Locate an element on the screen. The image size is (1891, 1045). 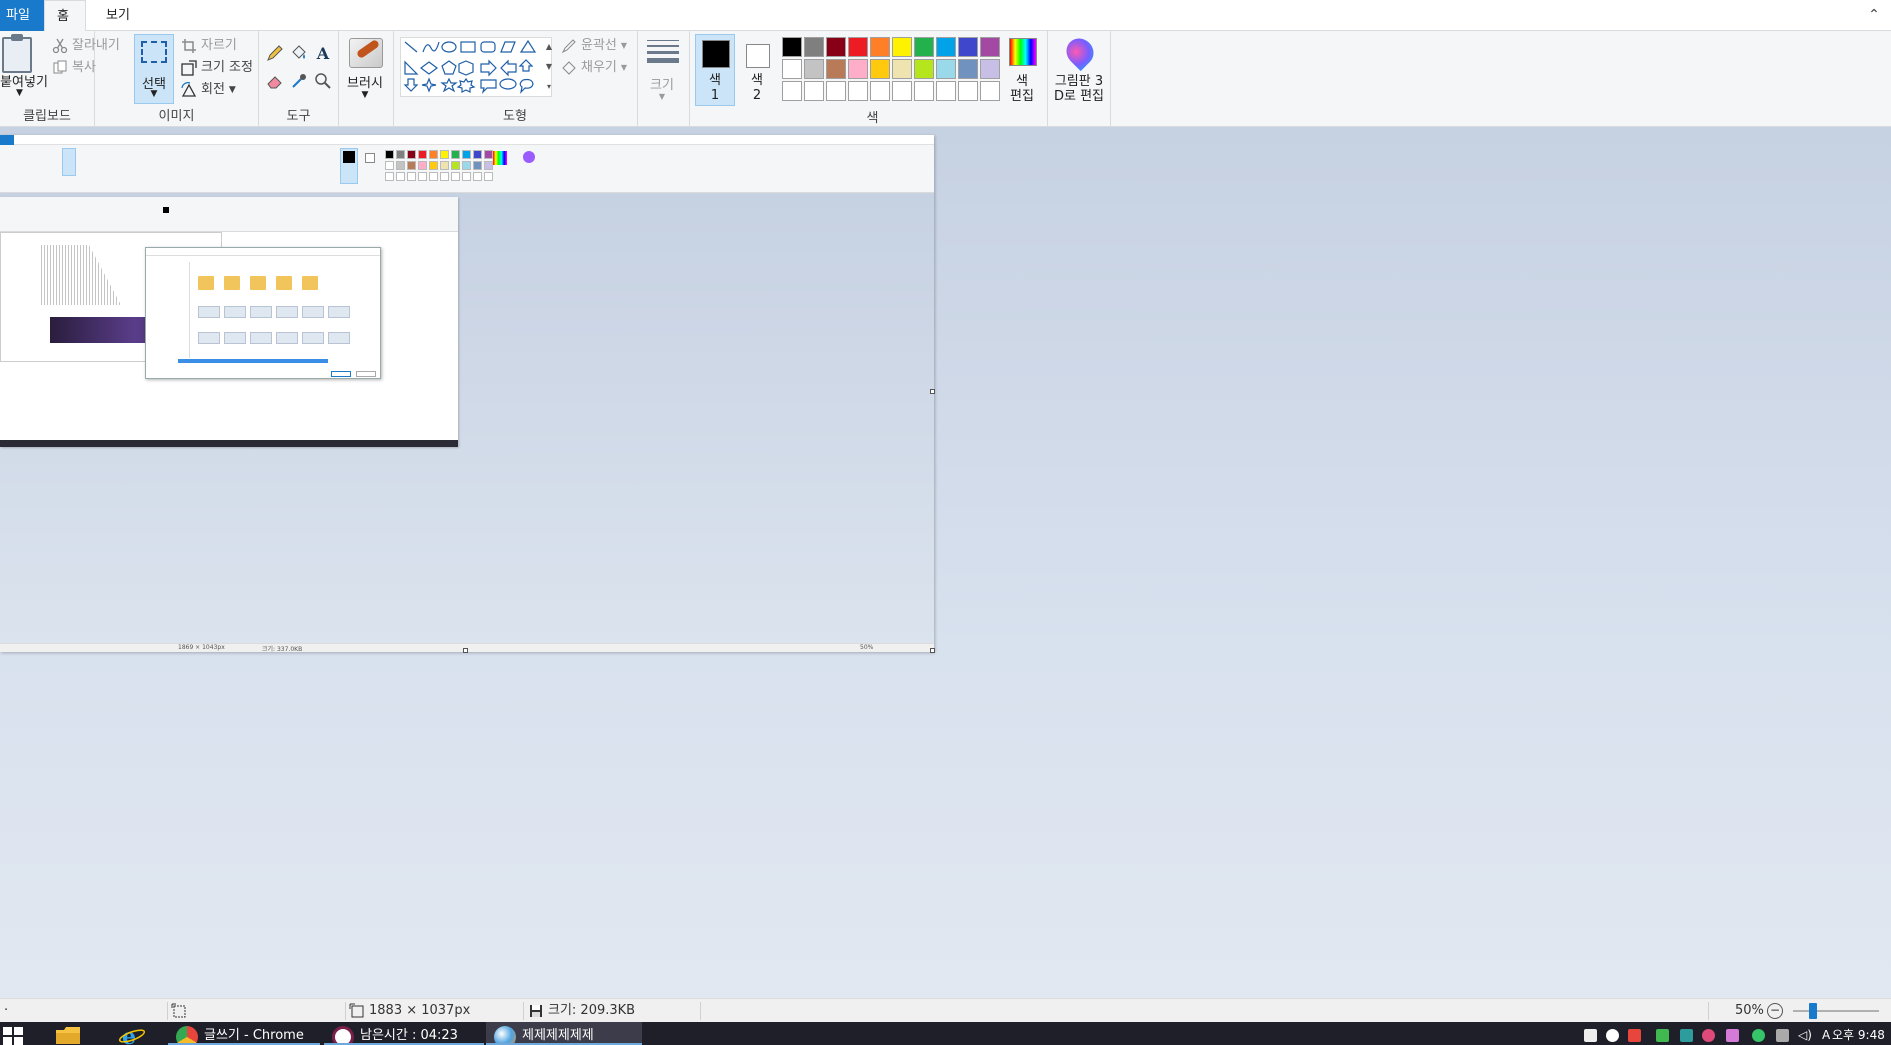
rotate-icon is located at coordinates (189, 90).